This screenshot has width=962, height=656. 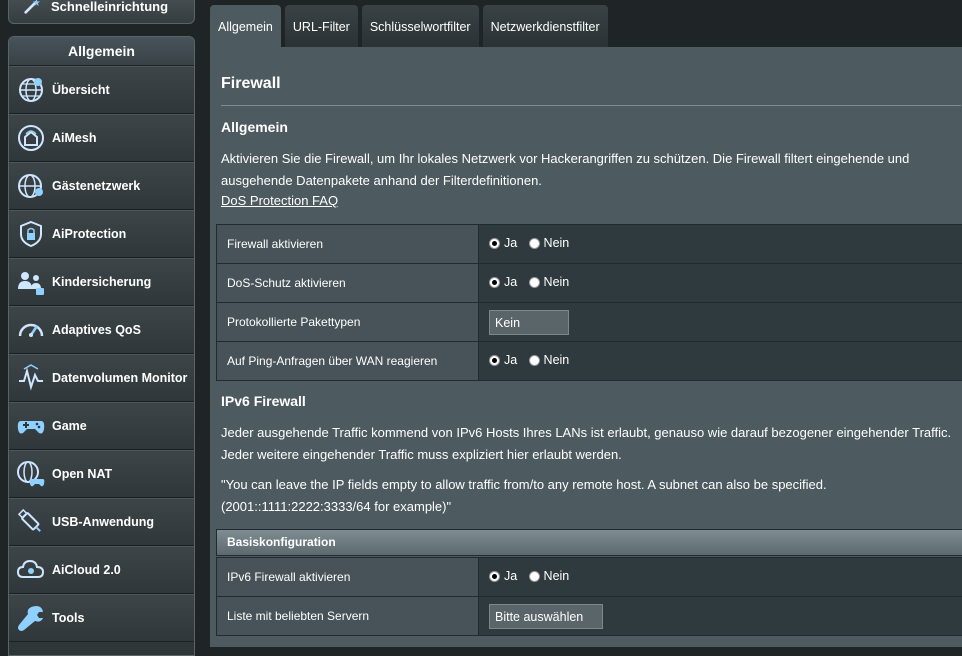 What do you see at coordinates (348, 322) in the screenshot?
I see `logged-packets-label: Protokollierte Pakettypen` at bounding box center [348, 322].